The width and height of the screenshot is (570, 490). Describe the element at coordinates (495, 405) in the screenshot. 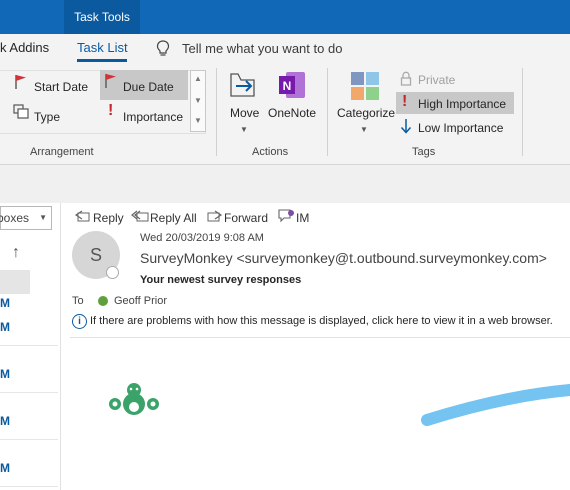

I see `decorative-swoosh` at that location.